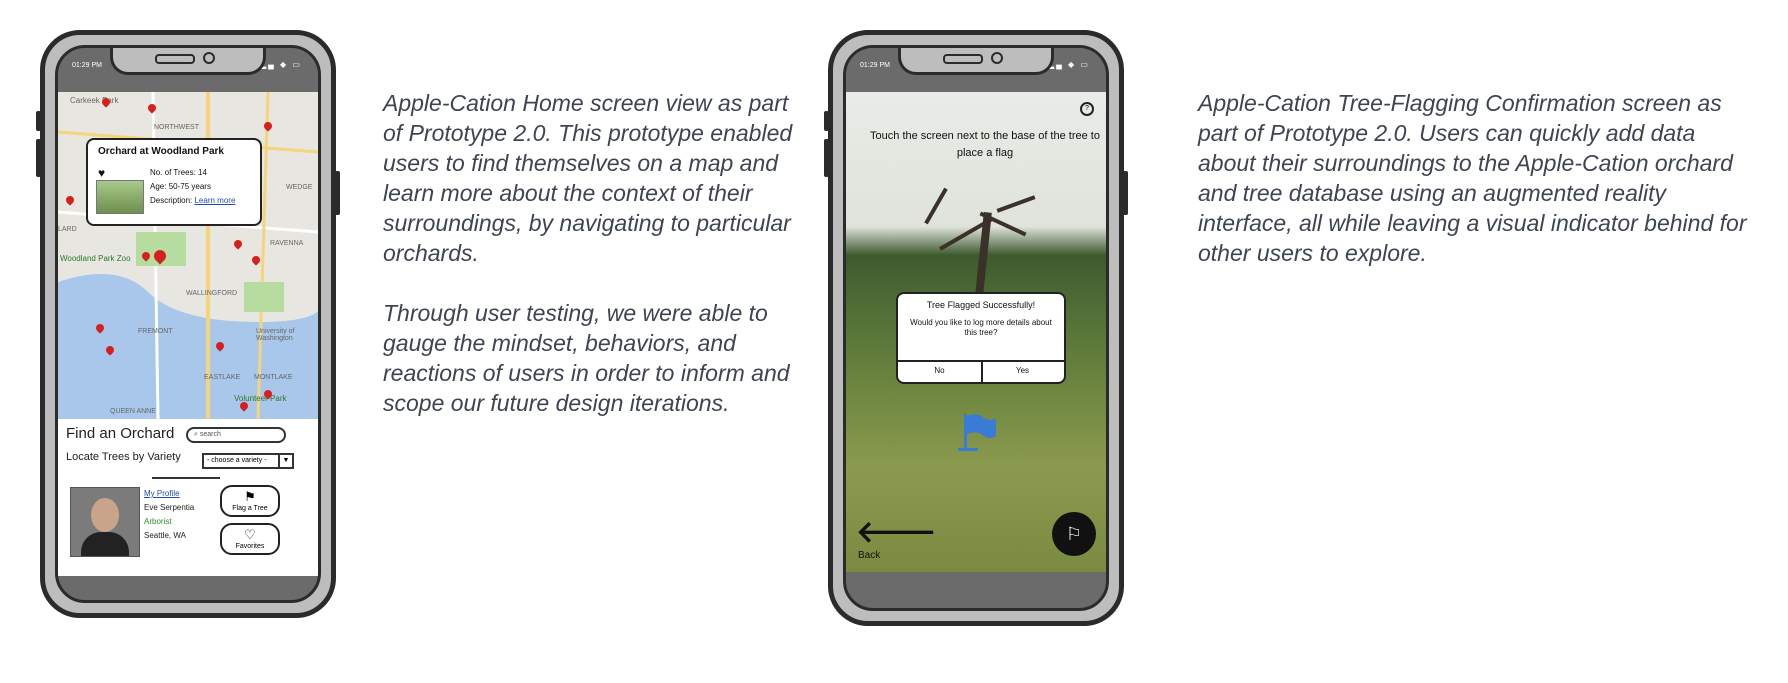 The image size is (1788, 683). I want to click on back-arrow-icon: 🡐, so click(896, 532).